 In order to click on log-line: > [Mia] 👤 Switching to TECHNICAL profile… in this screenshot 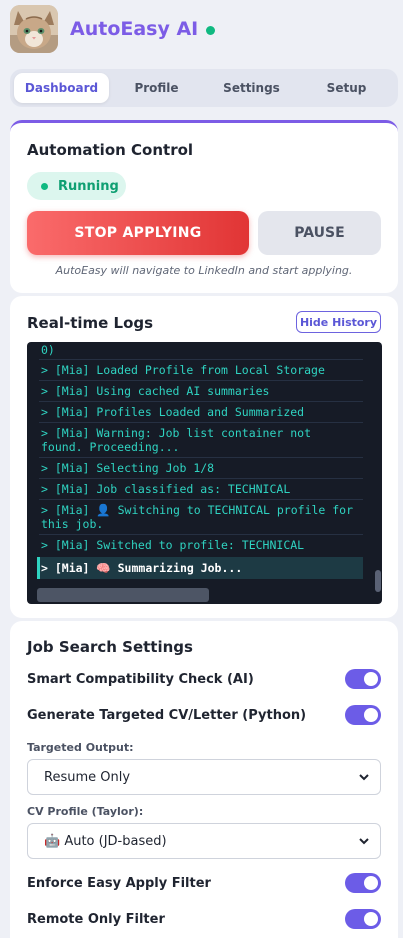, I will do `click(197, 517)`.